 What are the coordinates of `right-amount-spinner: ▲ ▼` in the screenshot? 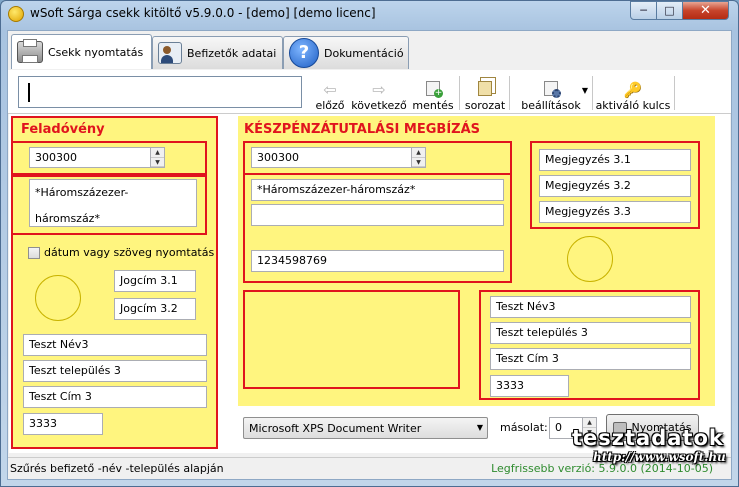 It's located at (418, 157).